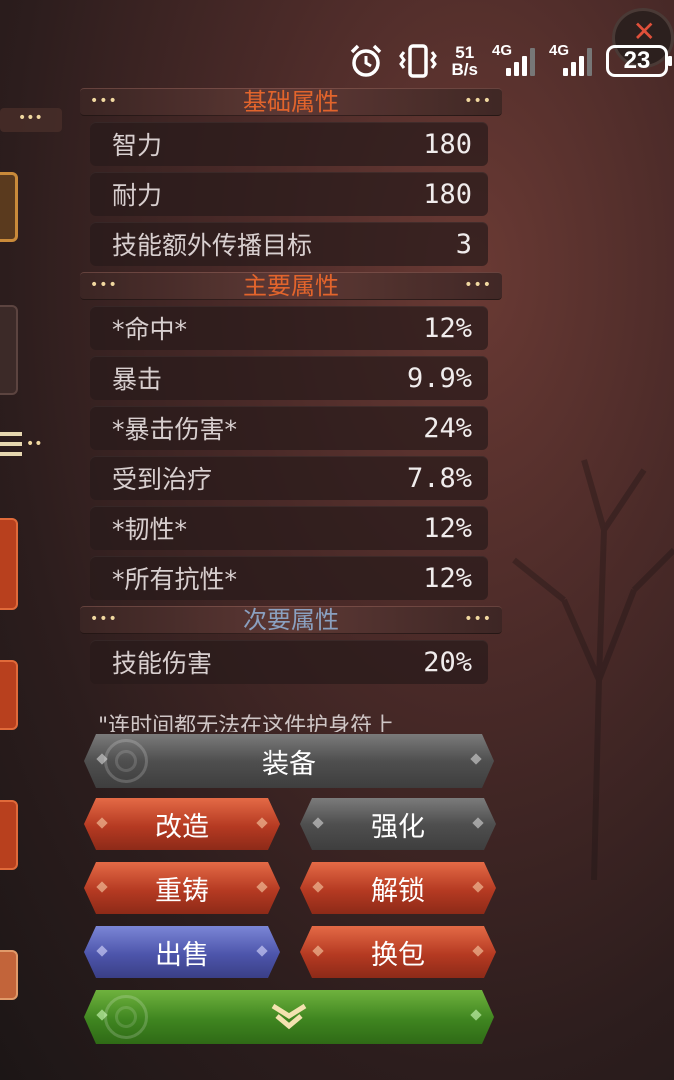 This screenshot has width=674, height=1080. What do you see at coordinates (418, 61) in the screenshot?
I see `vibrate-icon` at bounding box center [418, 61].